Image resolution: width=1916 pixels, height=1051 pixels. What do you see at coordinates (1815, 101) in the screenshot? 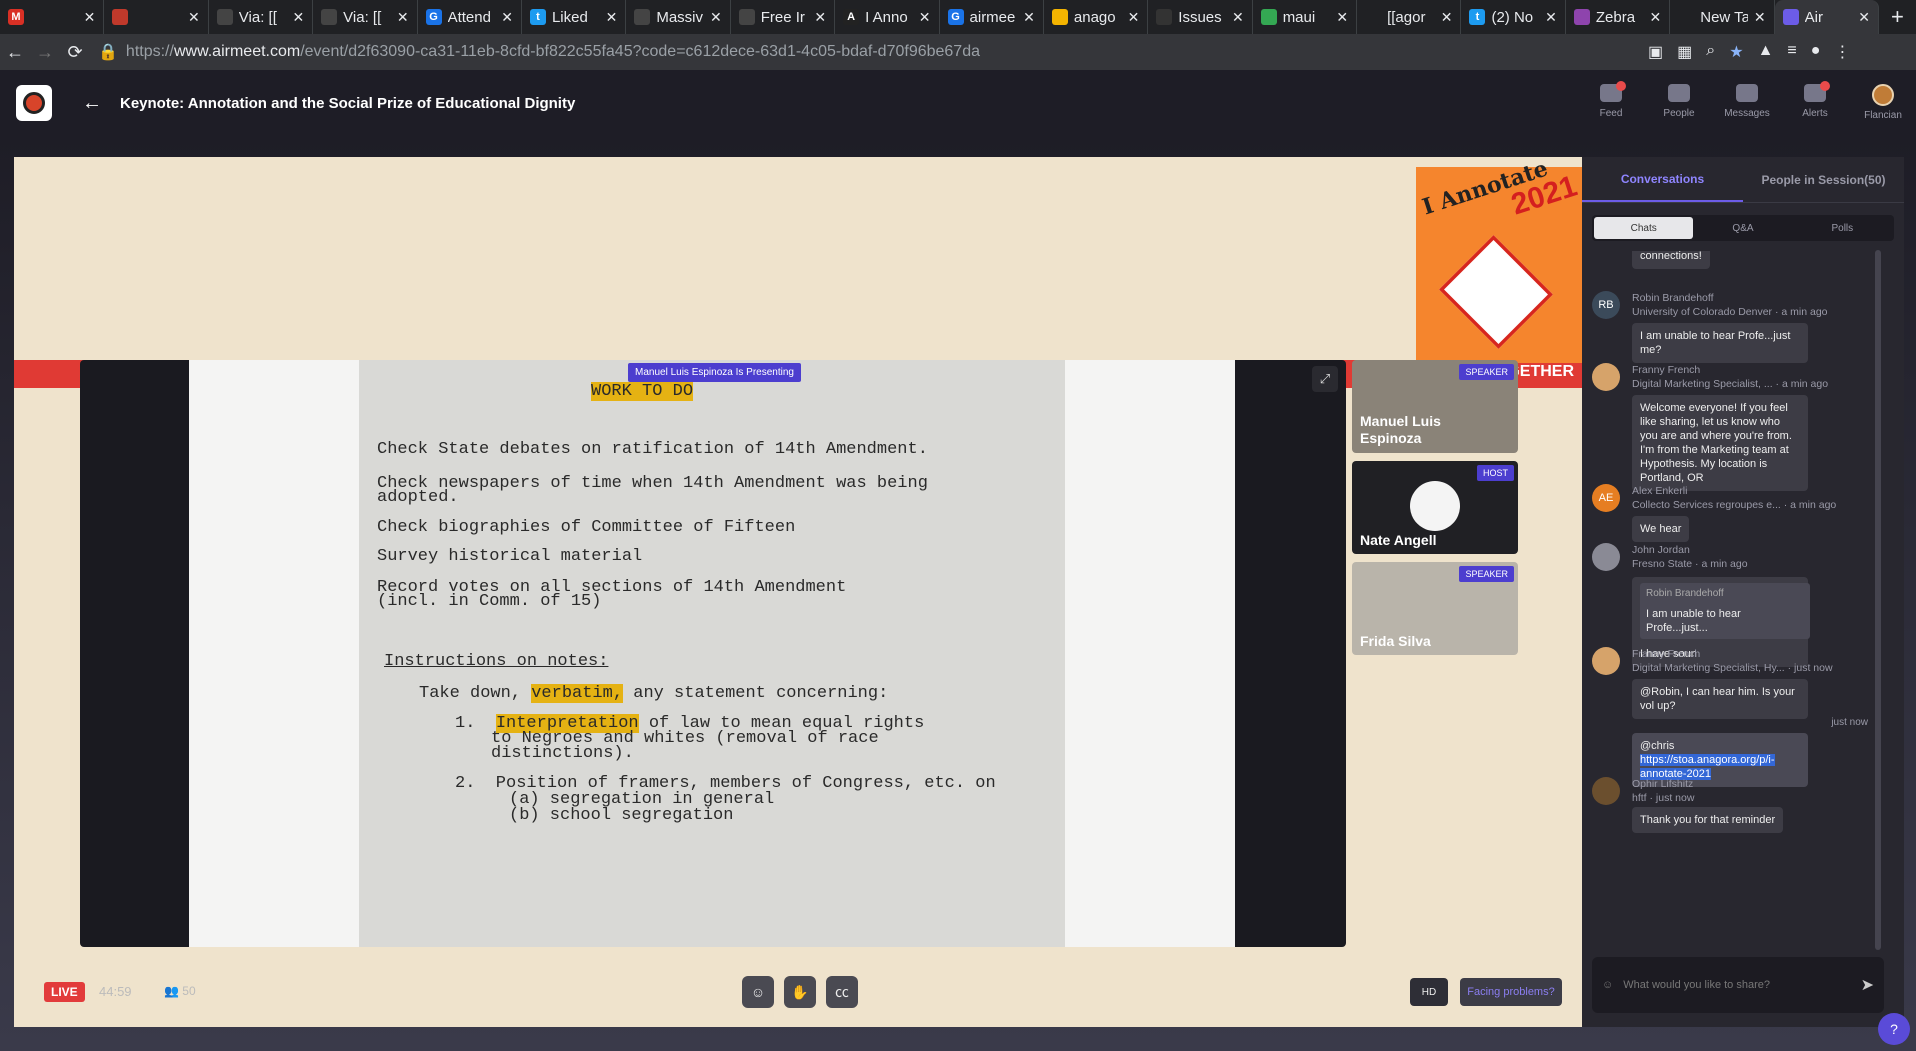
I see `header-nav-alerts: Alerts` at bounding box center [1815, 101].